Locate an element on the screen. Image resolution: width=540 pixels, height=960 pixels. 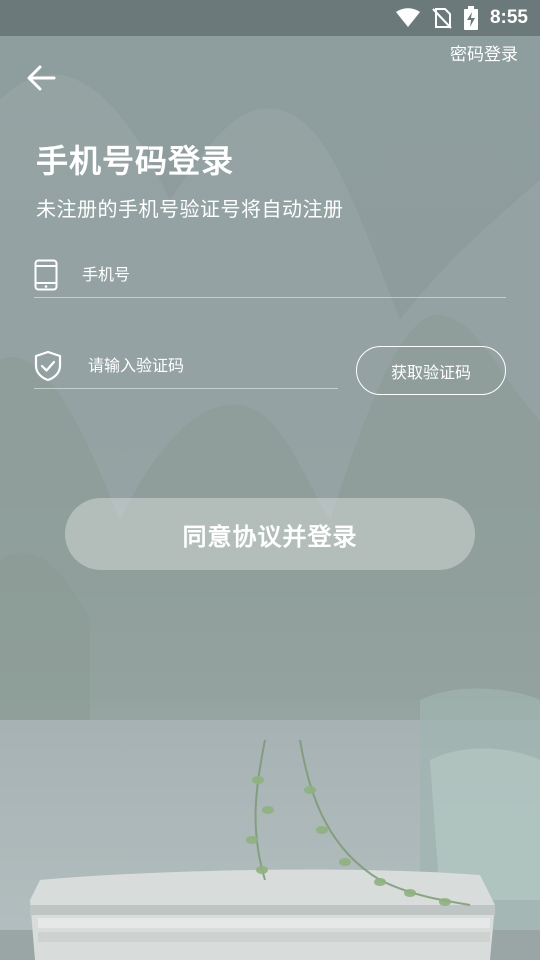
phone-field is located at coordinates (270, 275).